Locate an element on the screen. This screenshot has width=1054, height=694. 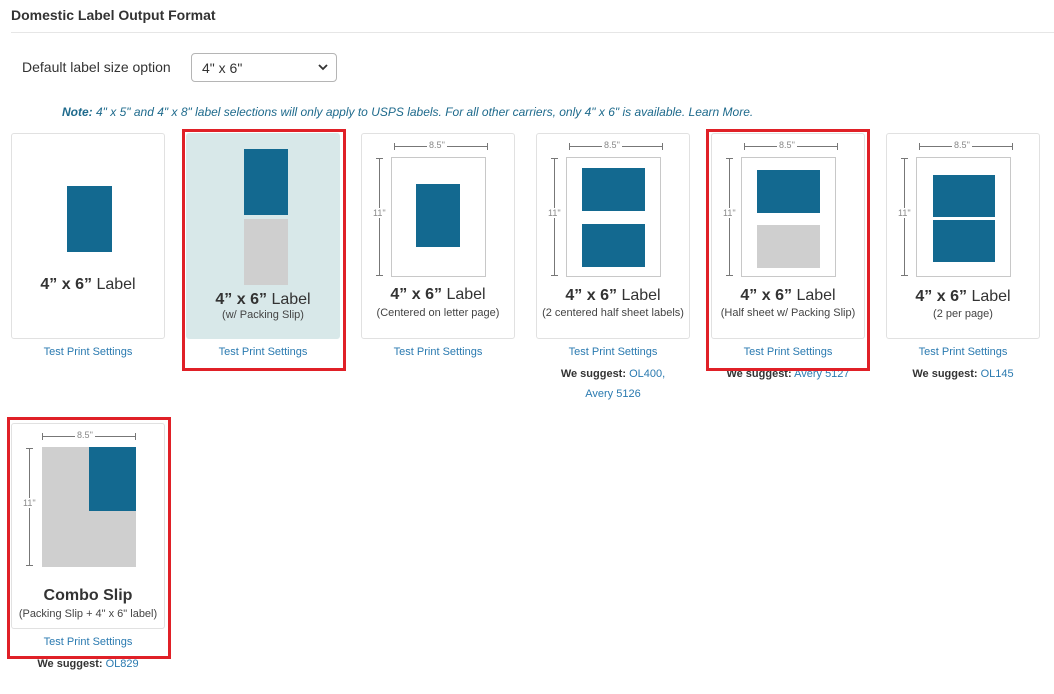
suggestion-text: We suggest: OL145 is located at coordinates (963, 374).